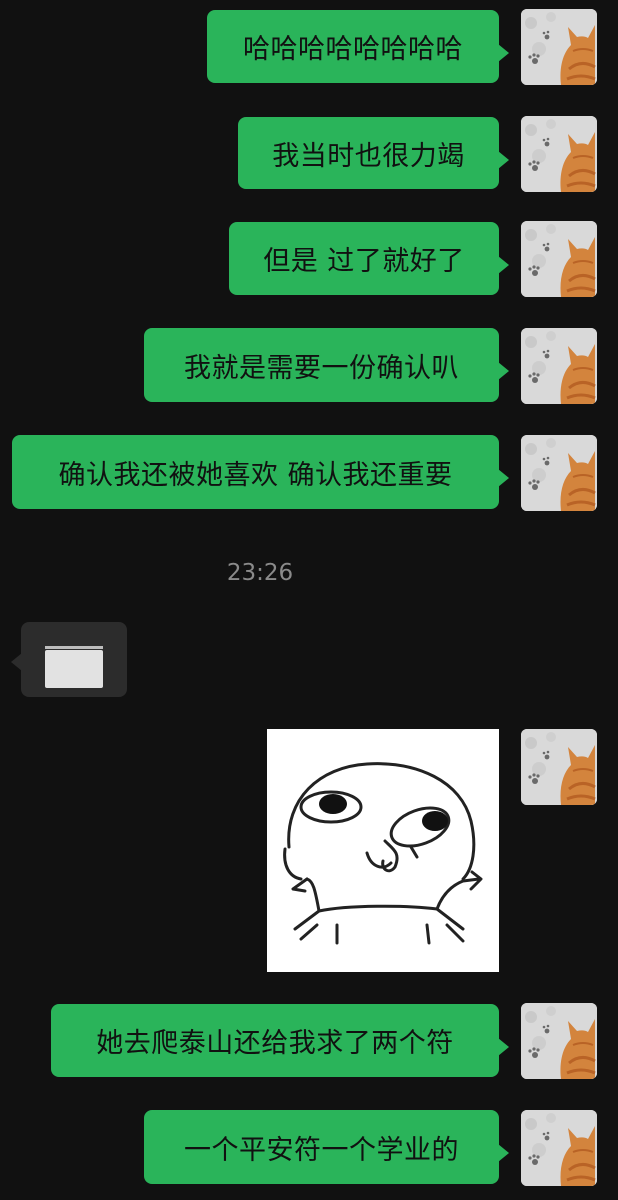 The height and width of the screenshot is (1200, 618). I want to click on message-bubble: 一个平安符一个学业的, so click(326, 1147).